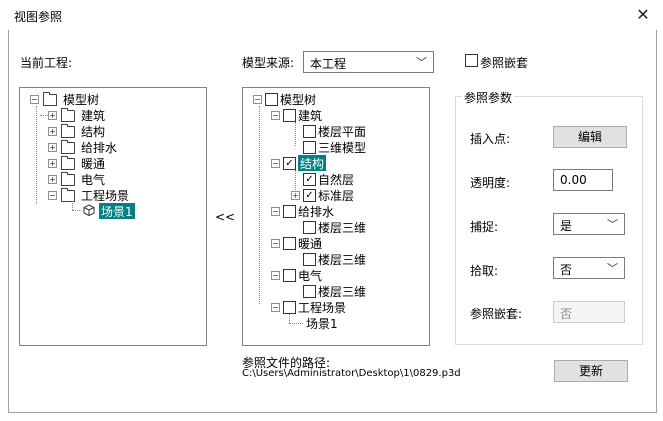 The height and width of the screenshot is (421, 663). Describe the element at coordinates (336, 195) in the screenshot. I see `tree-item-standard-floor: 标准层` at that location.